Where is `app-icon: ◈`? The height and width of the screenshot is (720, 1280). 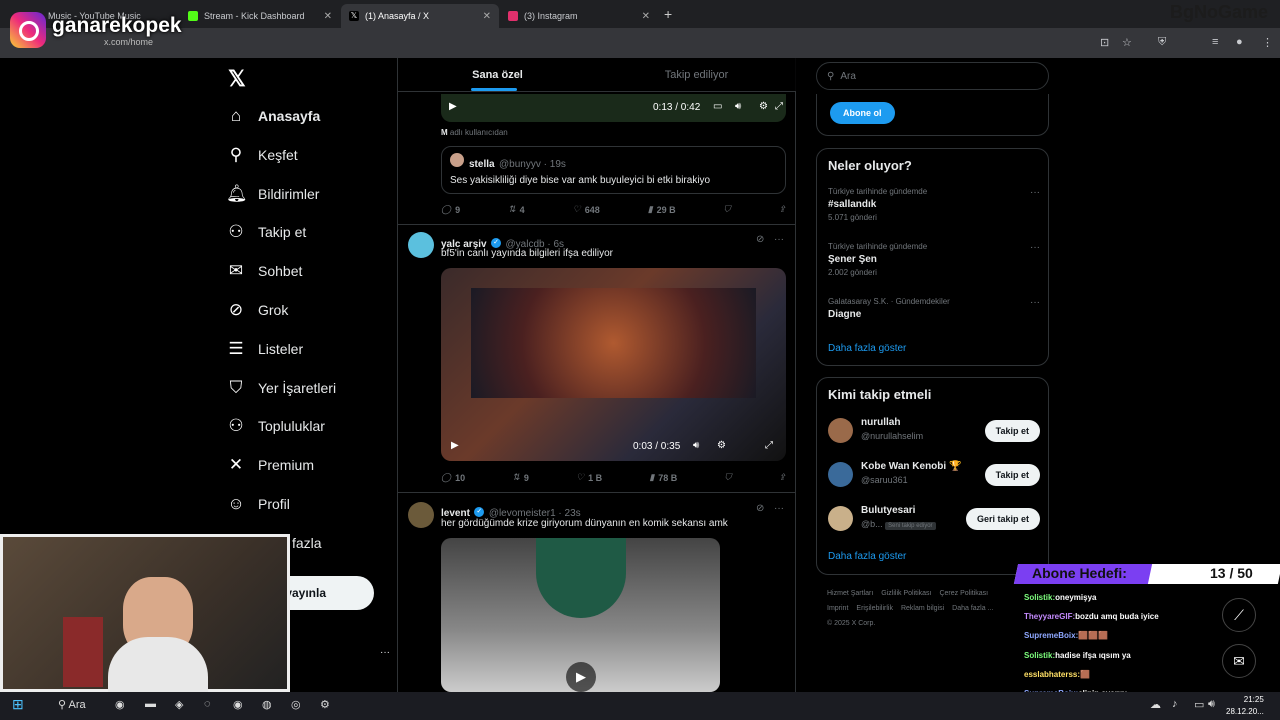
app-icon: ◈ is located at coordinates (179, 704).